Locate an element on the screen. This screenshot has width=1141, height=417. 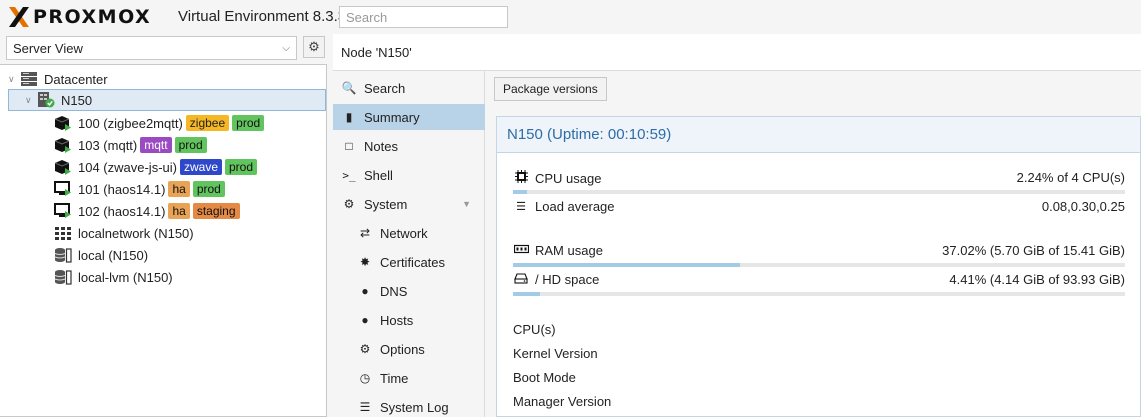
notes-icon: □ is located at coordinates (349, 146).